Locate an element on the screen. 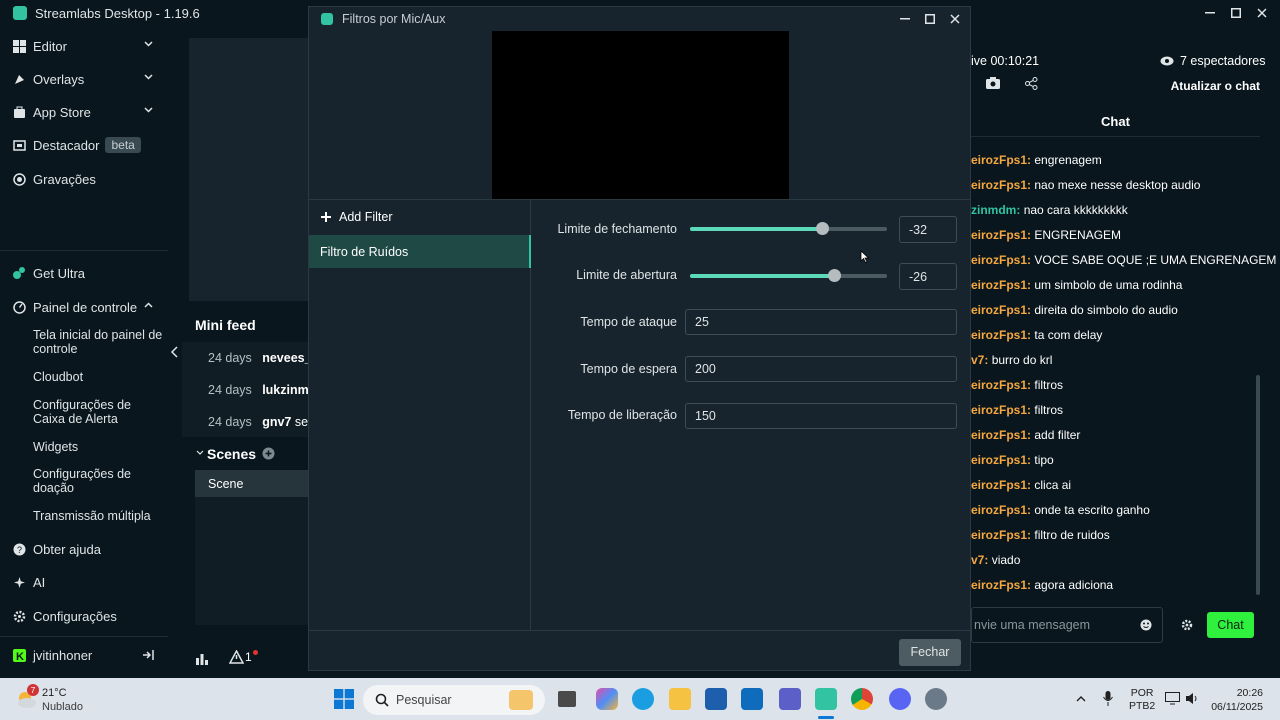  add-scene-icon is located at coordinates (268, 453).